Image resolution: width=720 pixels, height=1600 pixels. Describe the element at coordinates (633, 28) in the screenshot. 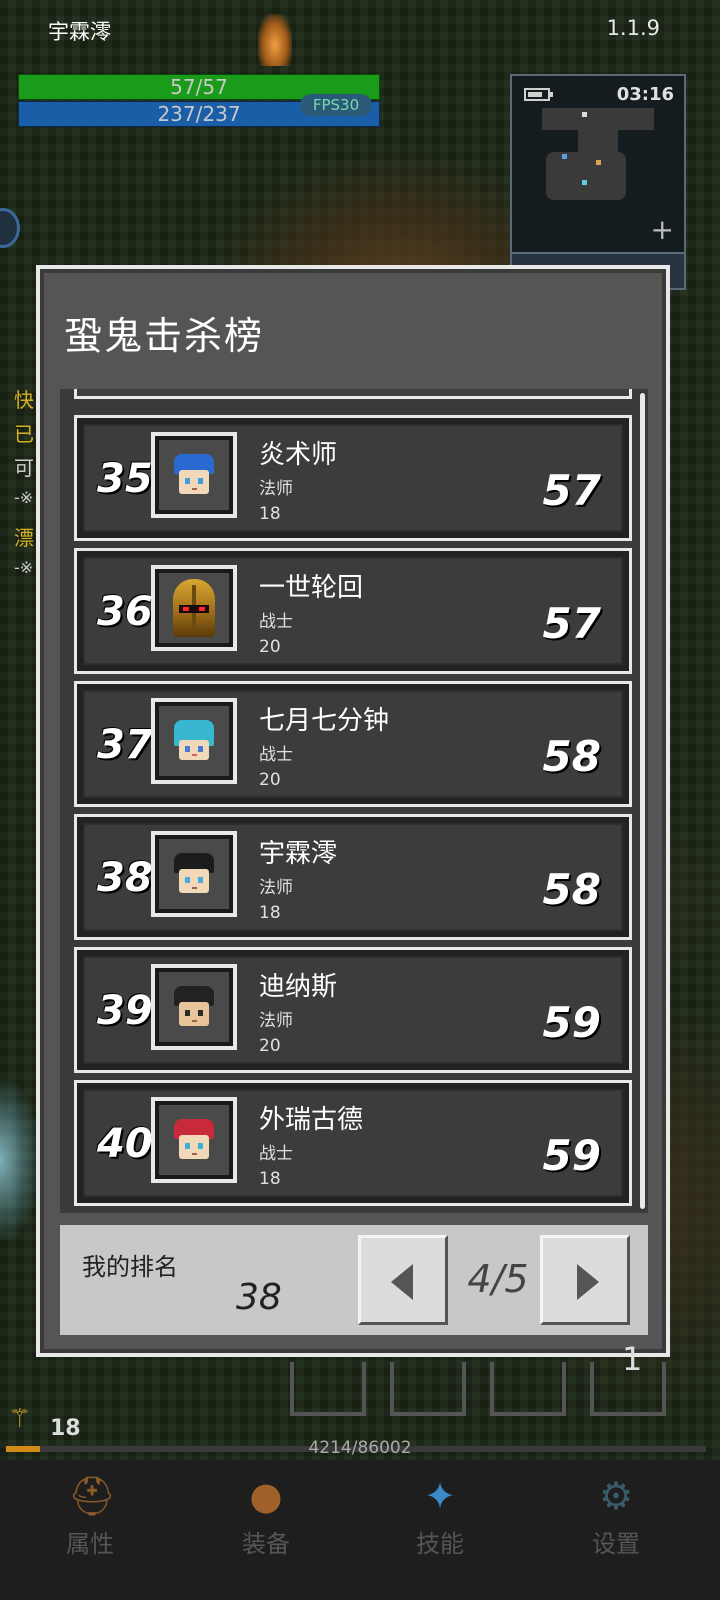

I see `version-label: 1.1.9` at that location.